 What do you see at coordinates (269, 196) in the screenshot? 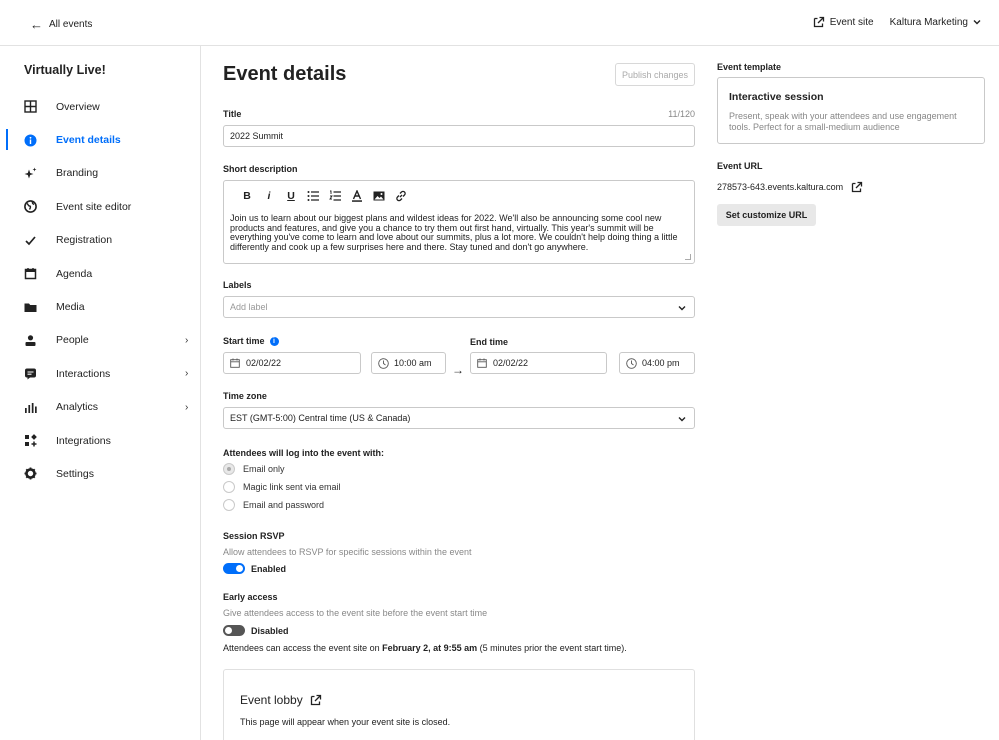
I see `italic-button: i` at bounding box center [269, 196].